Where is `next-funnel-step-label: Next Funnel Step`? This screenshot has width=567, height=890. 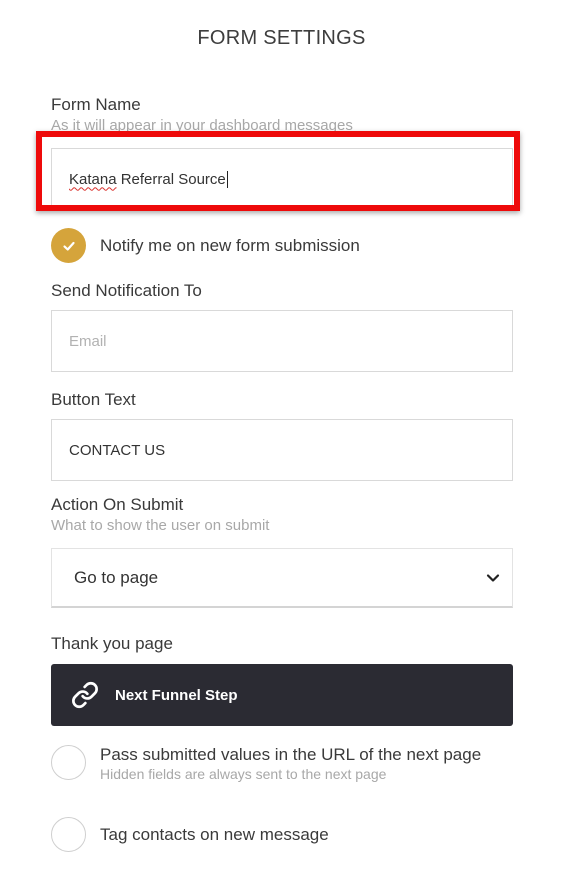 next-funnel-step-label: Next Funnel Step is located at coordinates (176, 695).